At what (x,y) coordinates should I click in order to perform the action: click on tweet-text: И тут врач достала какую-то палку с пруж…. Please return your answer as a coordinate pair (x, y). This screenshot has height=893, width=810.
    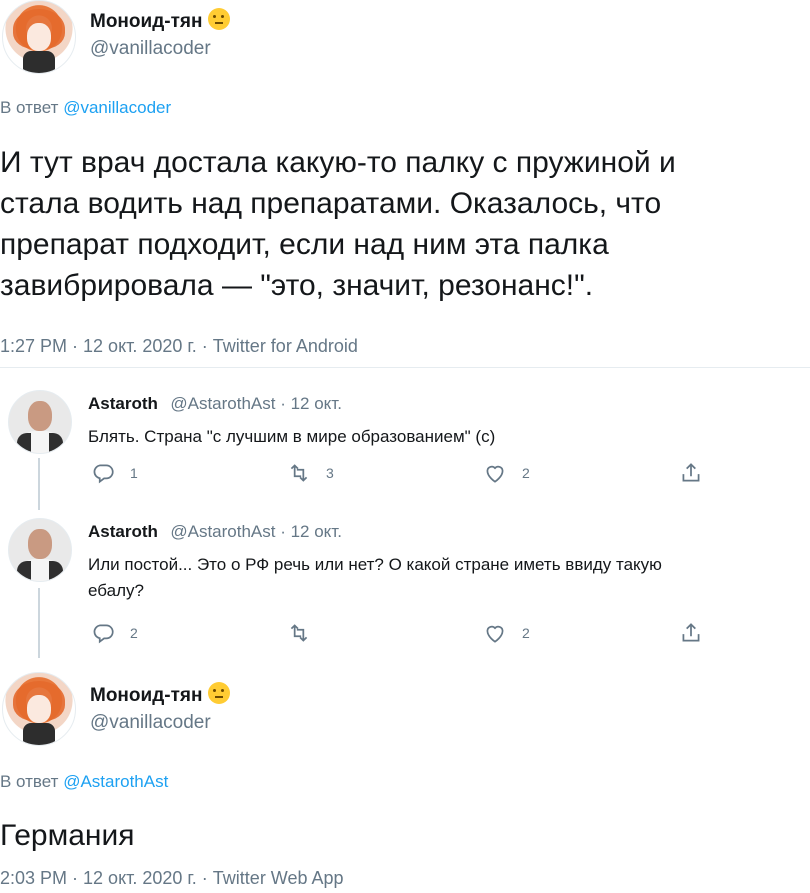
    Looking at the image, I should click on (338, 224).